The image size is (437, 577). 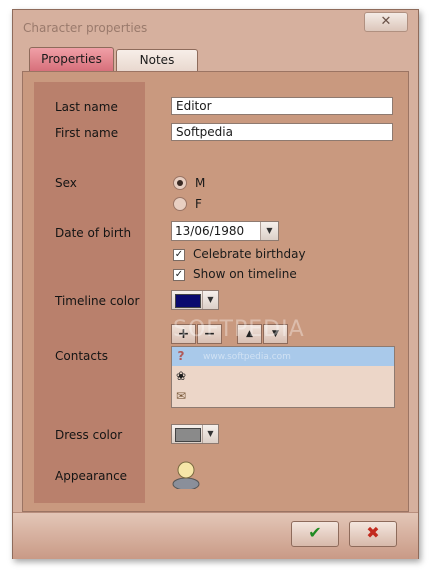 I want to click on tab-properties: Properties, so click(x=71, y=59).